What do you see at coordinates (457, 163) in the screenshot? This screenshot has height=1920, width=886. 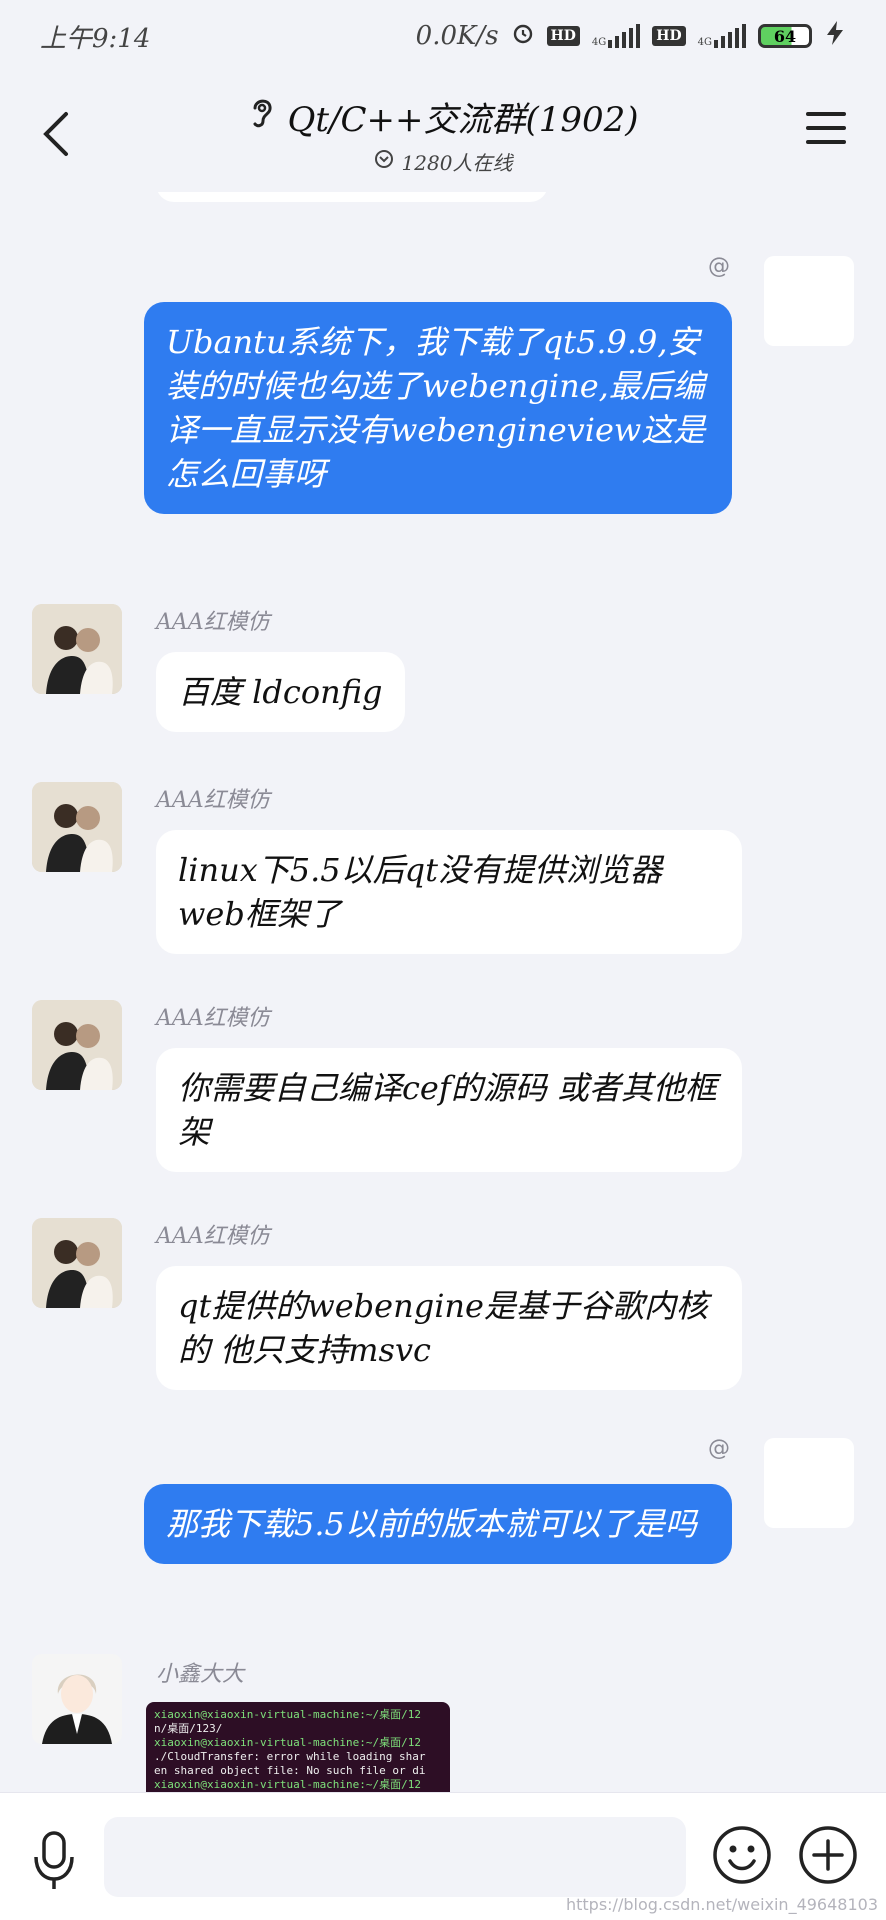 I see `online-count: 1280人在线` at bounding box center [457, 163].